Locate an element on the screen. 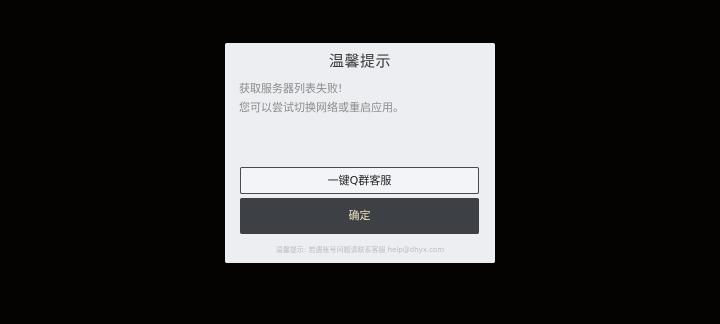 The image size is (720, 324). dialog-title: 温馨提示 is located at coordinates (359, 61).